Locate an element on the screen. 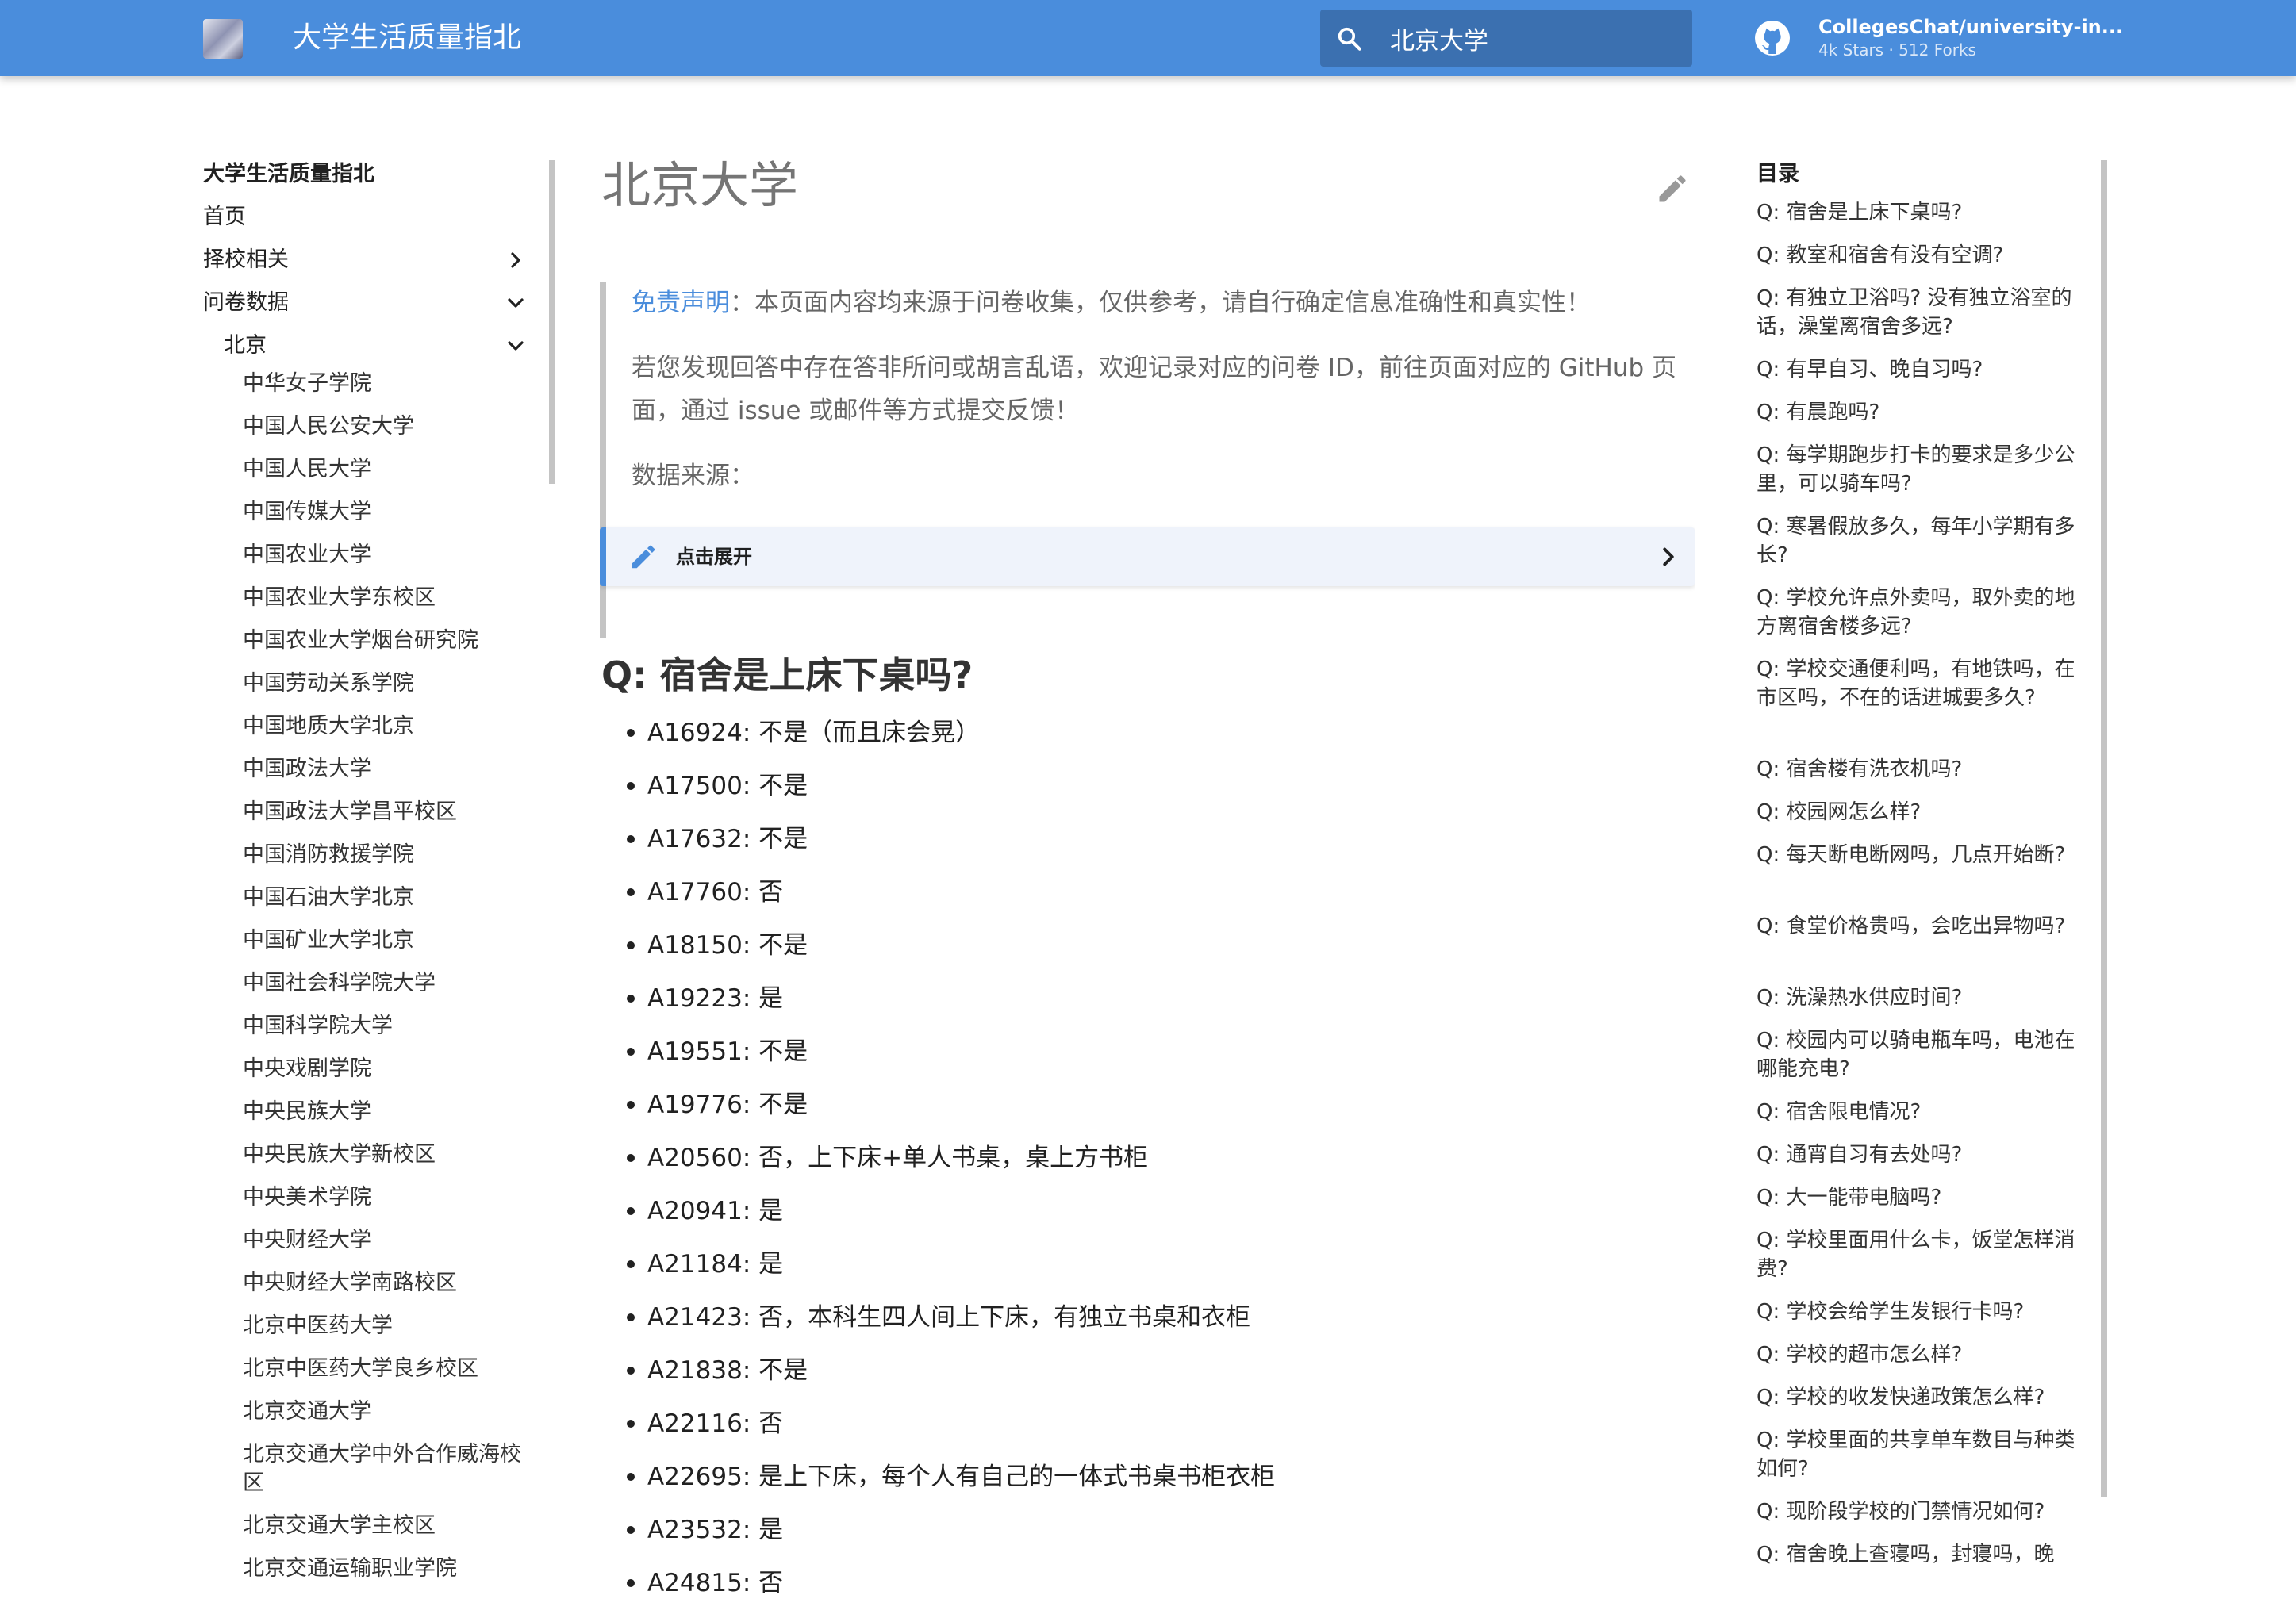 Image resolution: width=2296 pixels, height=1618 pixels. search-icon is located at coordinates (1349, 38).